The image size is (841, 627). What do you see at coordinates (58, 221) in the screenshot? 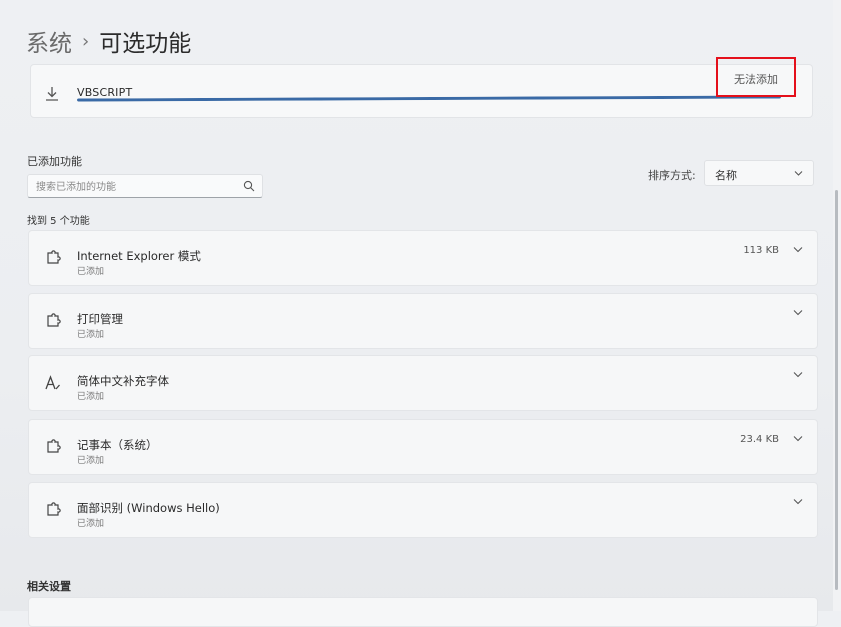
I see `found-count-text: 找到 5 个功能` at bounding box center [58, 221].